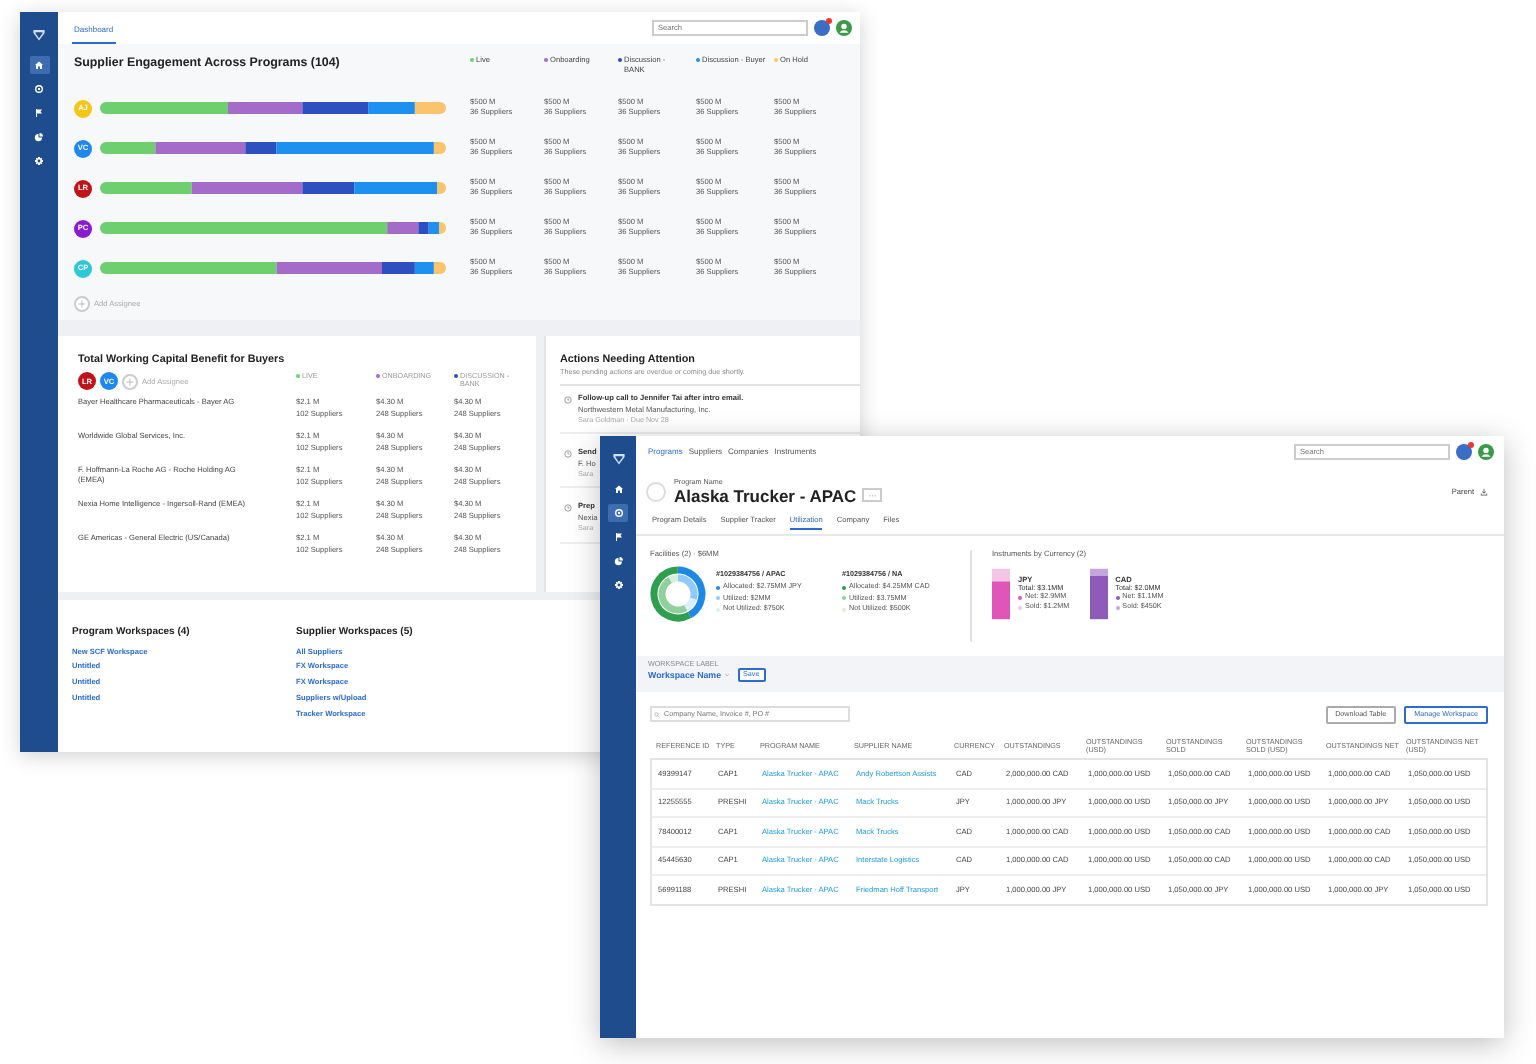 Image resolution: width=1536 pixels, height=1064 pixels. I want to click on donut-chart, so click(678, 594).